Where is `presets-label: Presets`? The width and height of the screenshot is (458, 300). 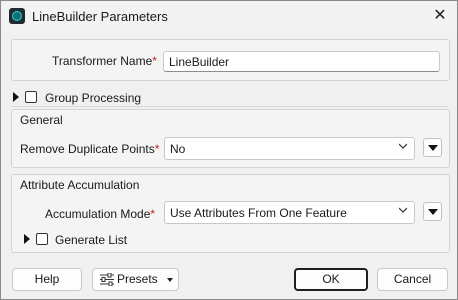 presets-label: Presets is located at coordinates (137, 279).